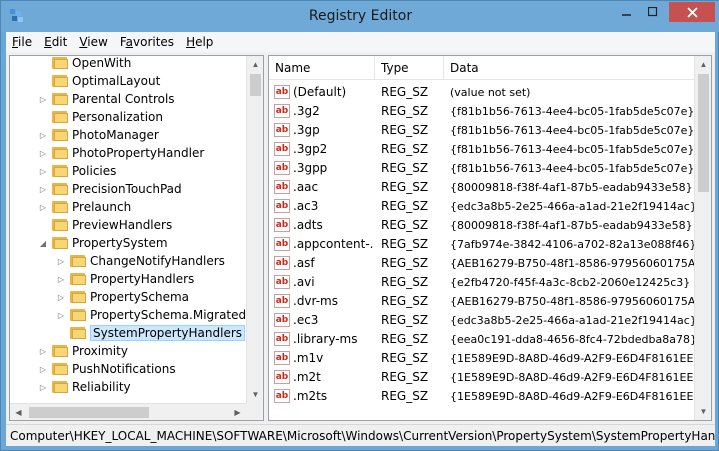 This screenshot has height=451, width=719. Describe the element at coordinates (117, 117) in the screenshot. I see `tree-item-label: Personalization` at that location.